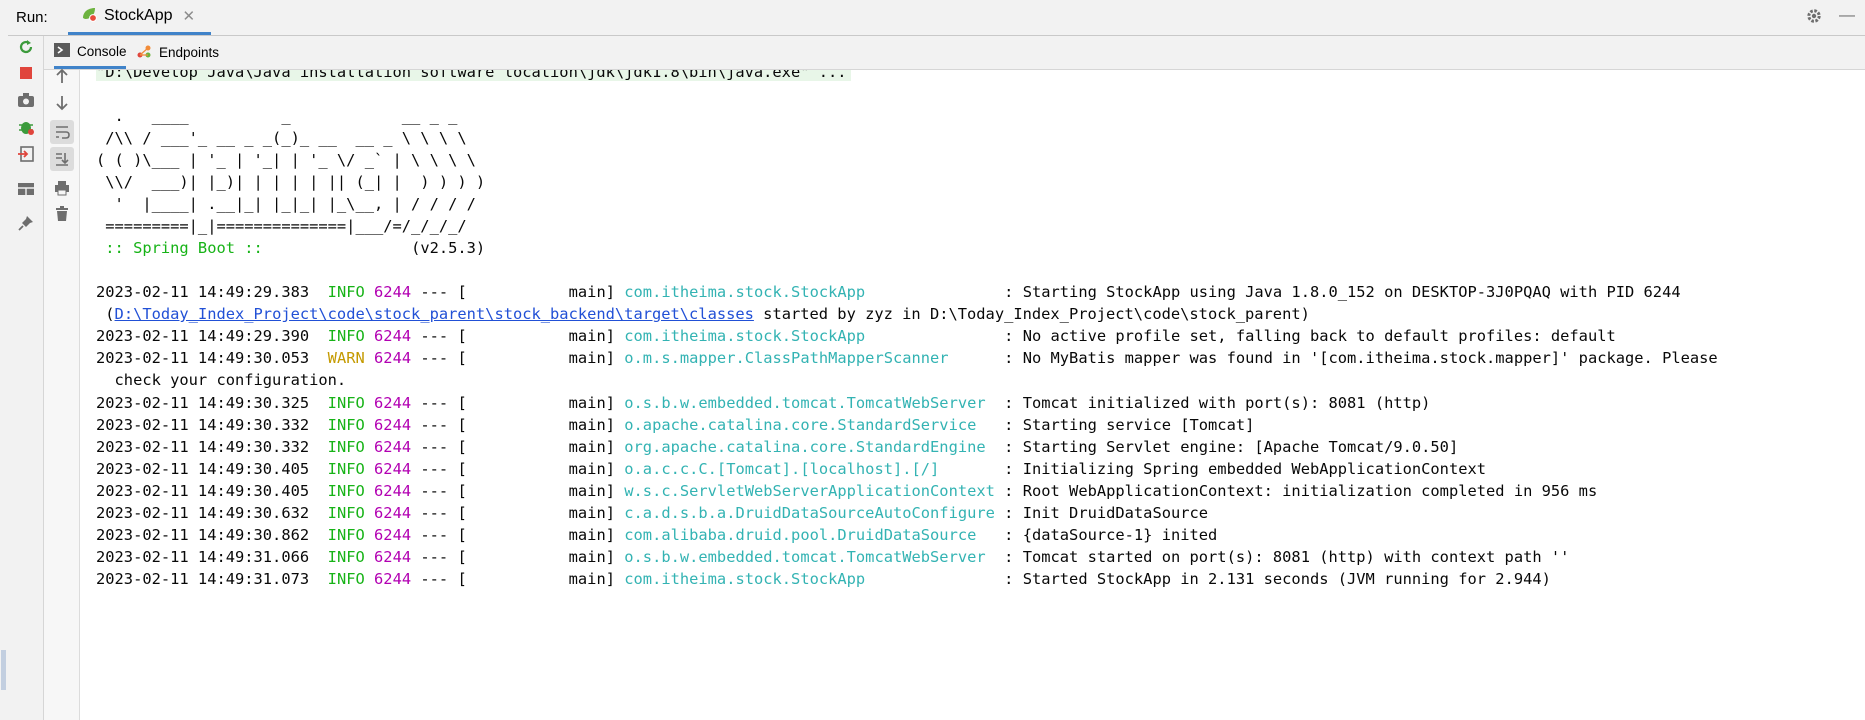  What do you see at coordinates (800, 535) in the screenshot?
I see `log-logger: com.alibaba.druid.pool.DruidDataSource` at bounding box center [800, 535].